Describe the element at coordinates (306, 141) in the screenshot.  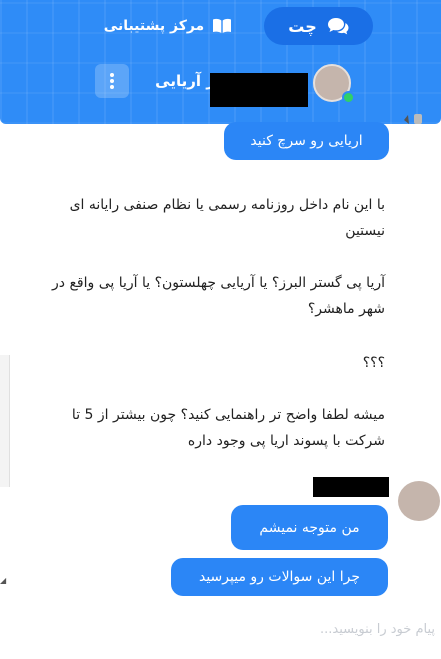
I see `agent-message-bubble: اریایی رو سرچ کنید` at that location.